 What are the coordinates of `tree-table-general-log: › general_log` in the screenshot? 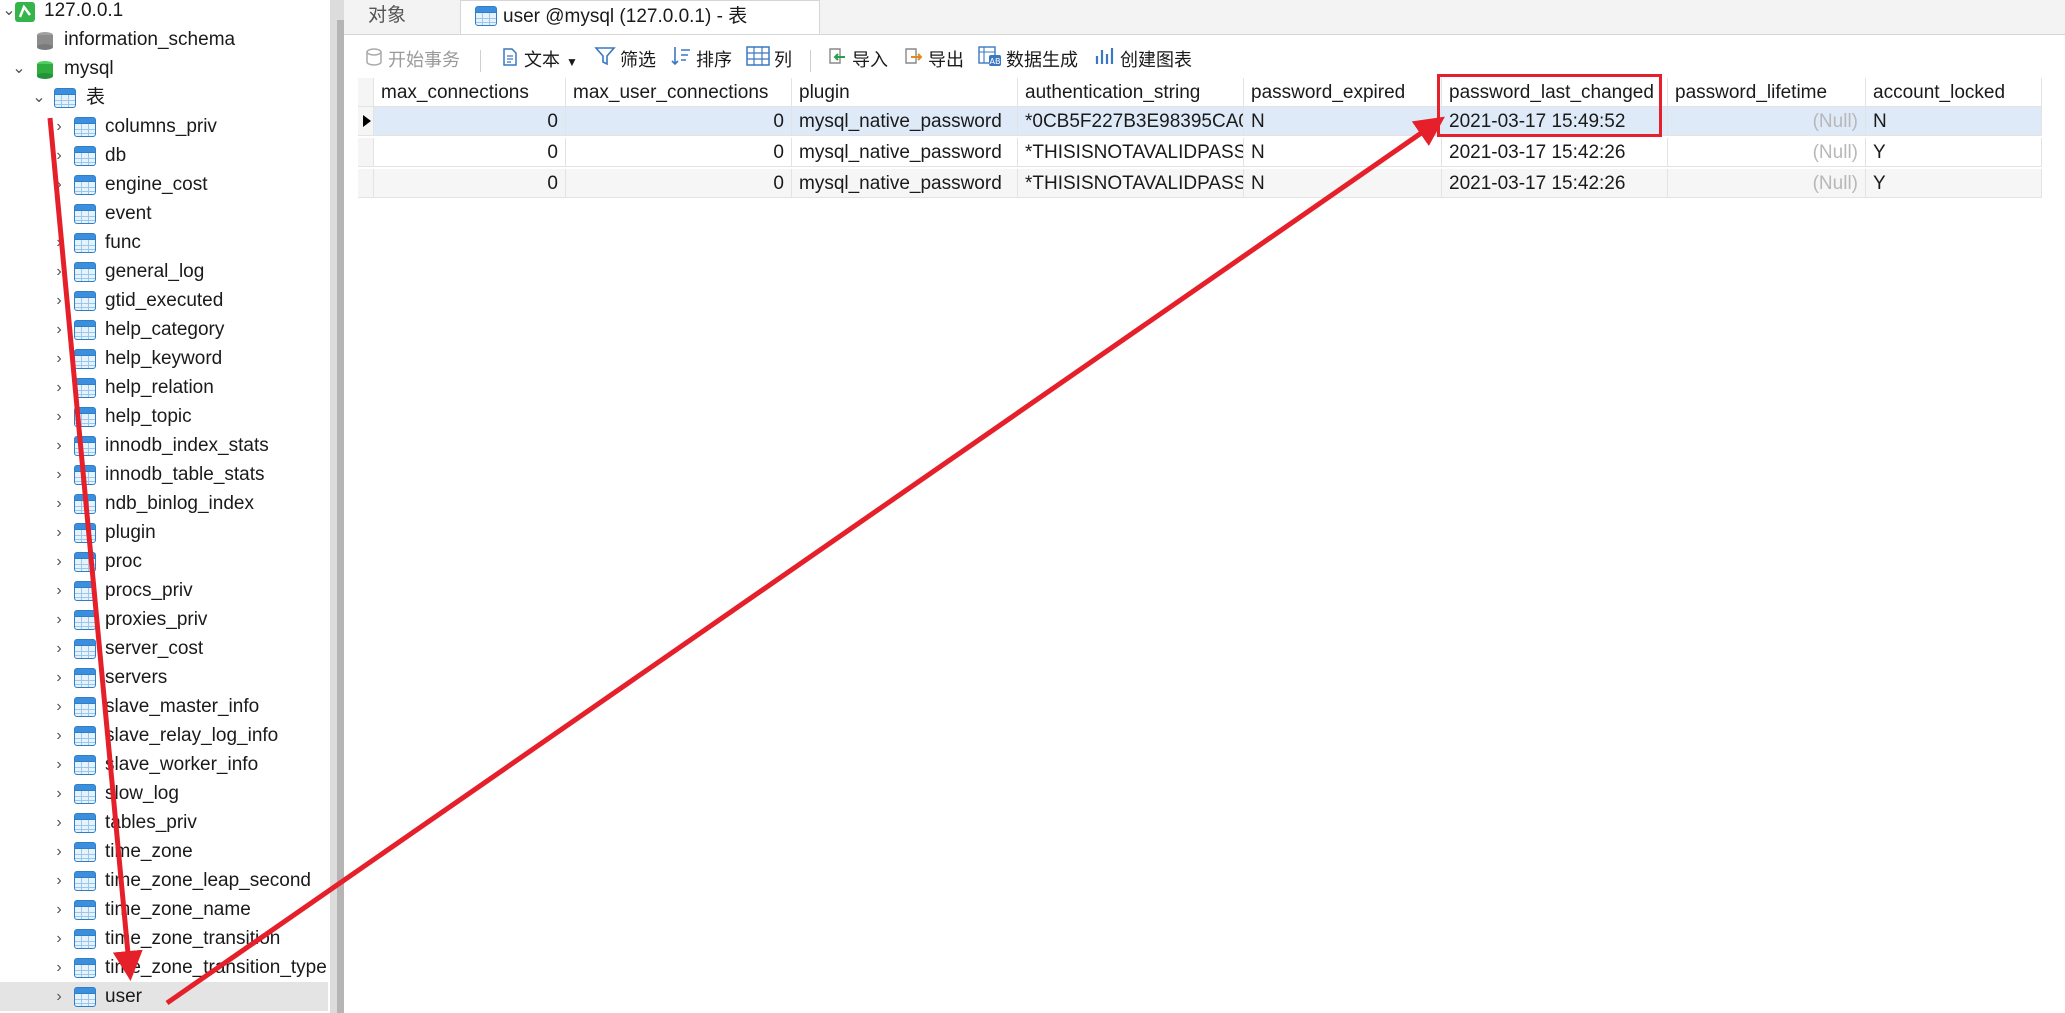 It's located at (164, 271).